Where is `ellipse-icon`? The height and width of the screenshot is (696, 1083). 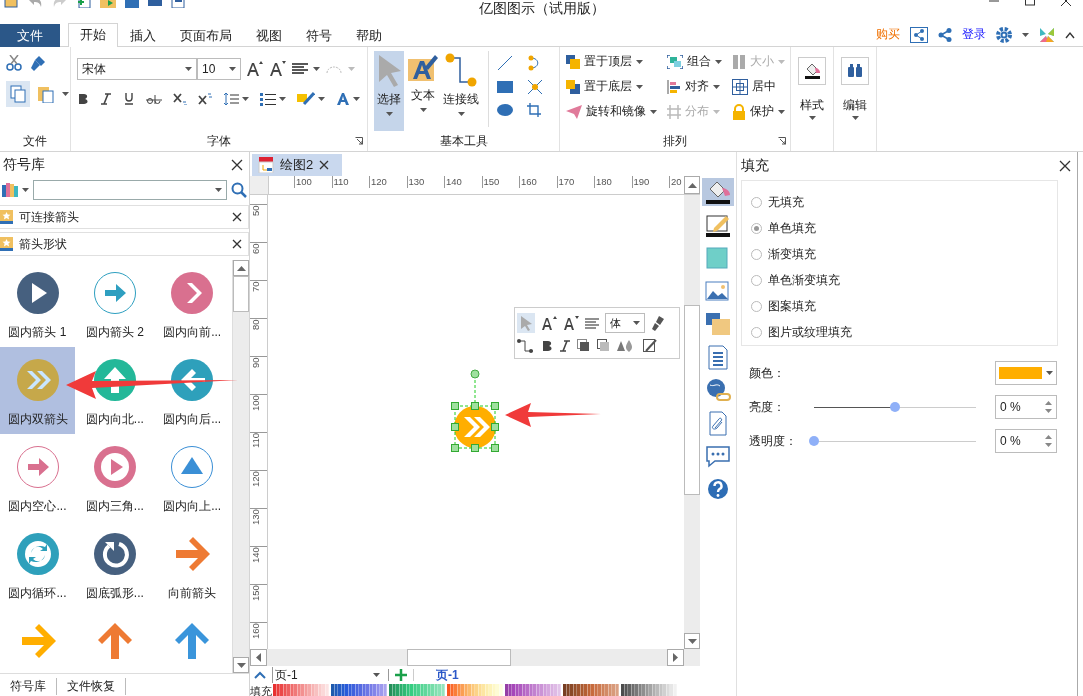
ellipse-icon is located at coordinates (505, 110).